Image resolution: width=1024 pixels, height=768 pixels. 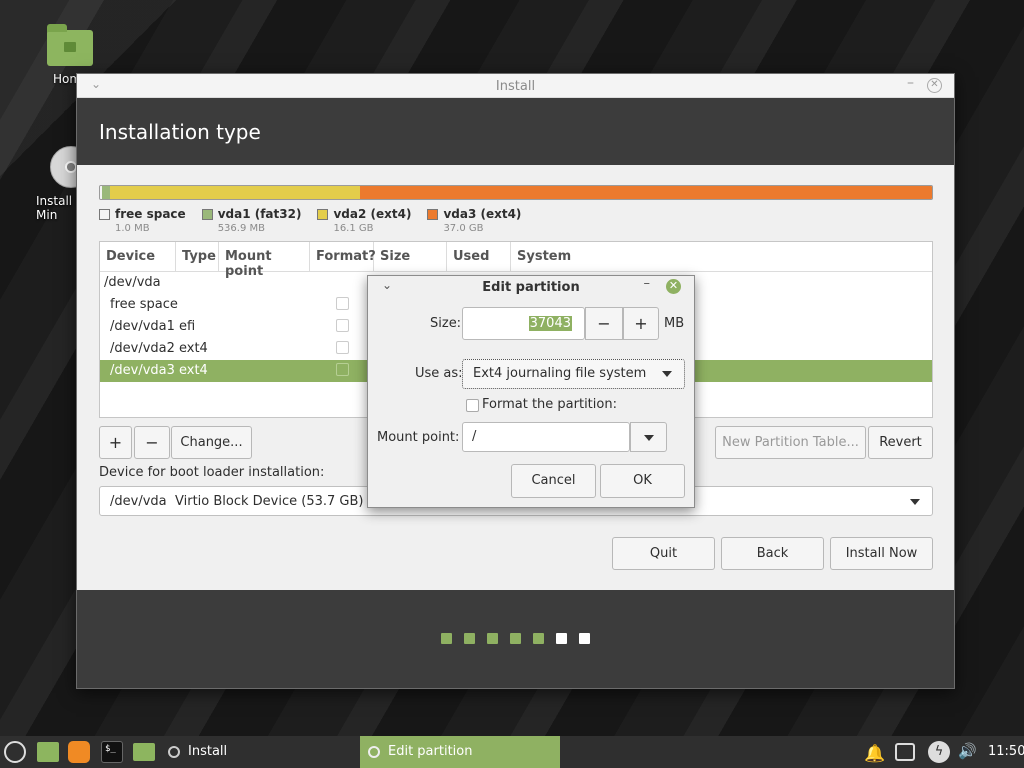 What do you see at coordinates (372, 214) in the screenshot?
I see `legend-name: vda2 (ext4)` at bounding box center [372, 214].